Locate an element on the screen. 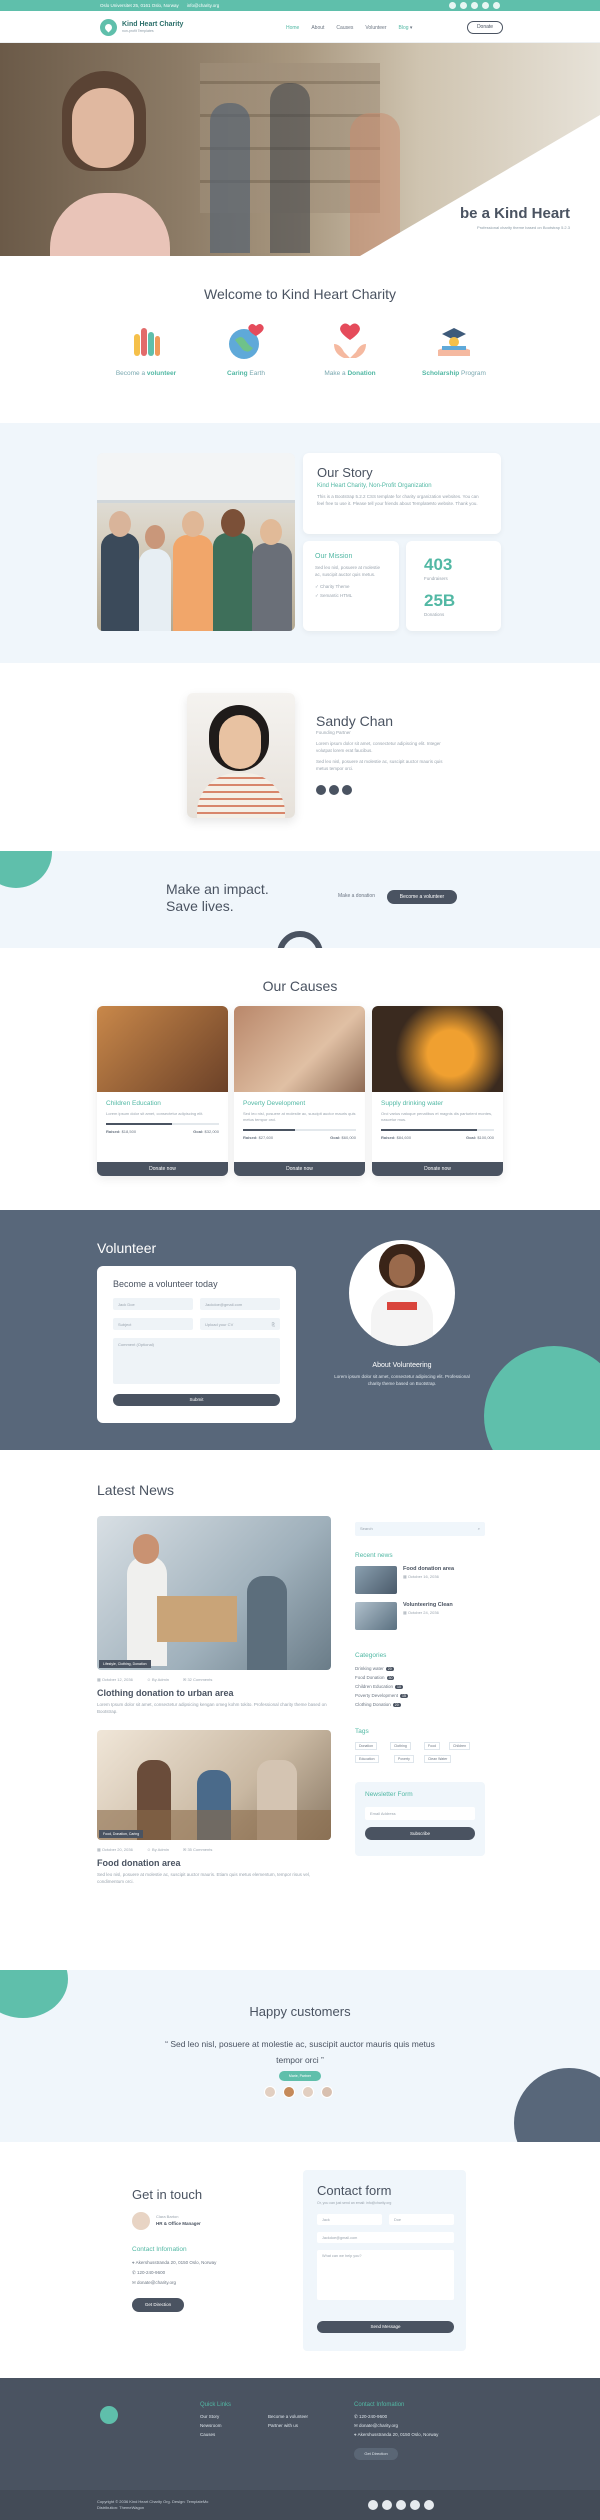 This screenshot has height=2520, width=600. become-volunteer-button: Become a volunteer is located at coordinates (422, 897).